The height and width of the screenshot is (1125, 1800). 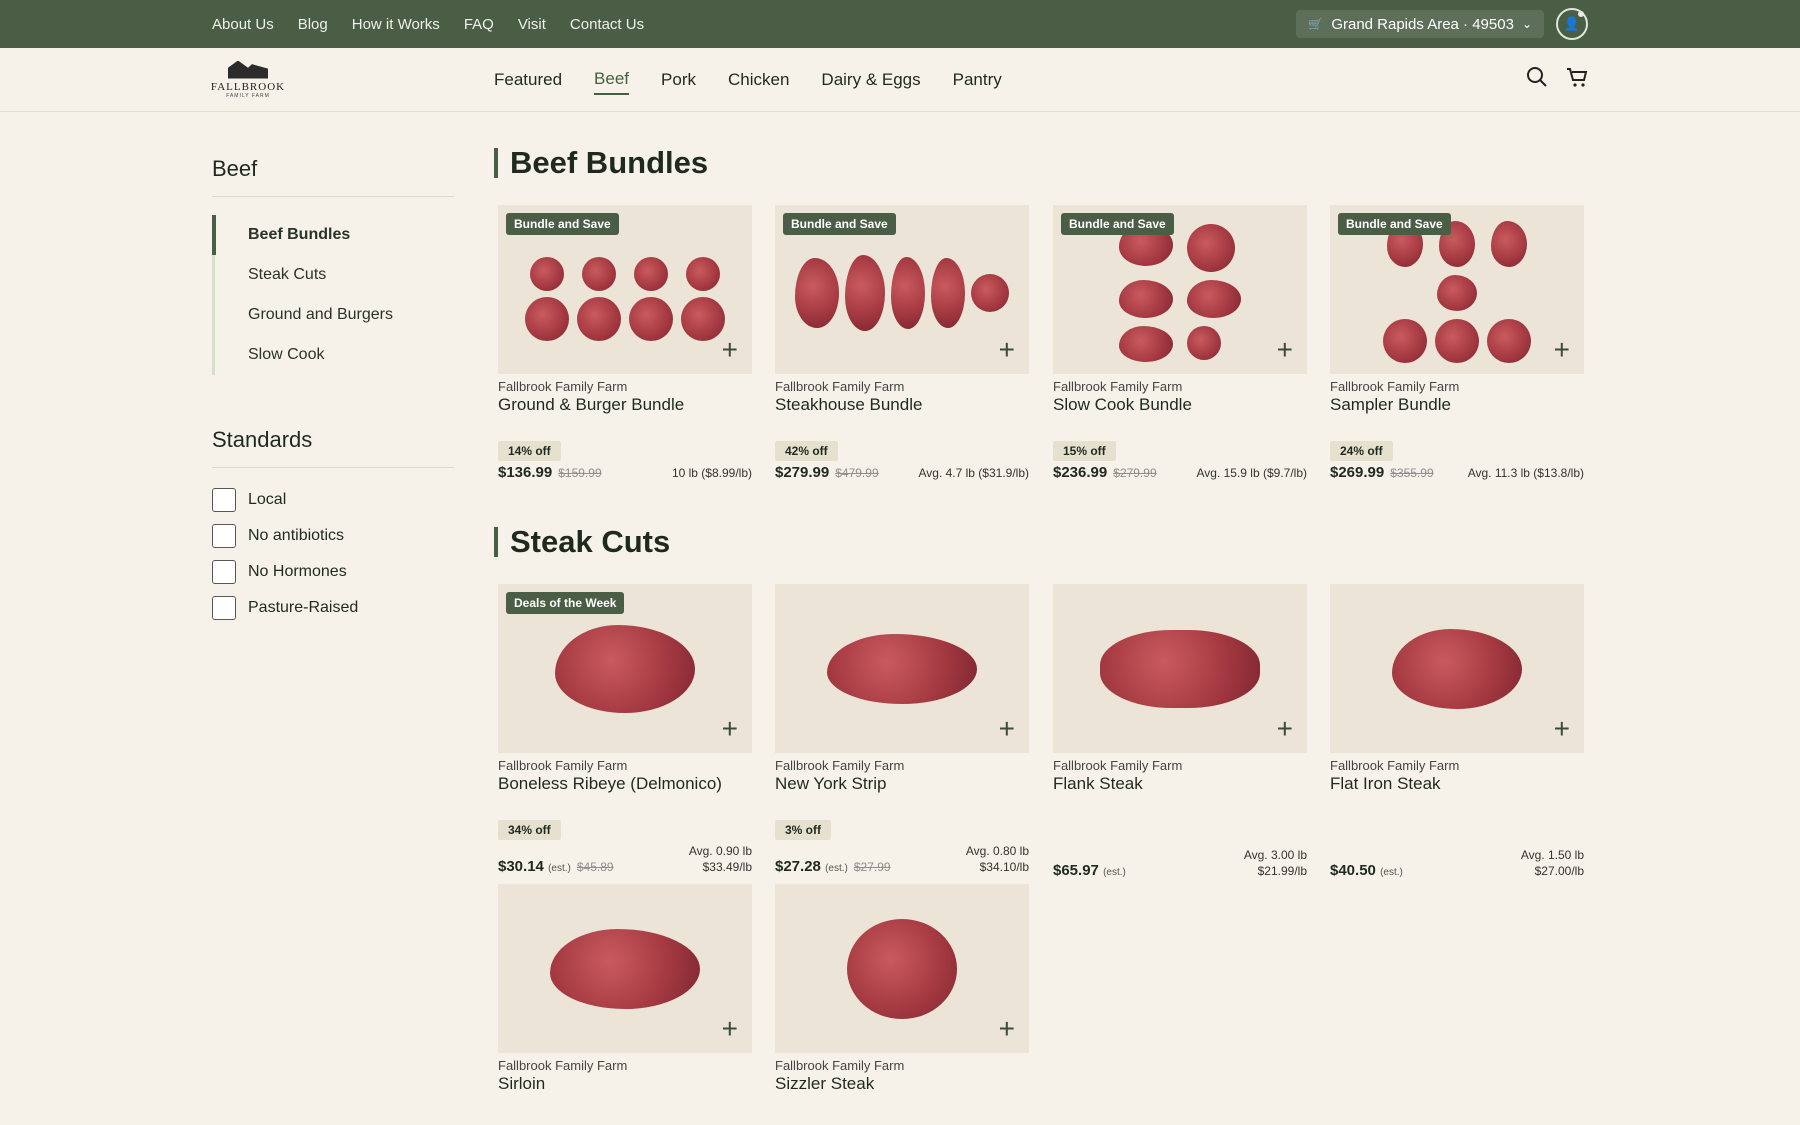 I want to click on product-name: Steakhouse Bundle, so click(x=902, y=405).